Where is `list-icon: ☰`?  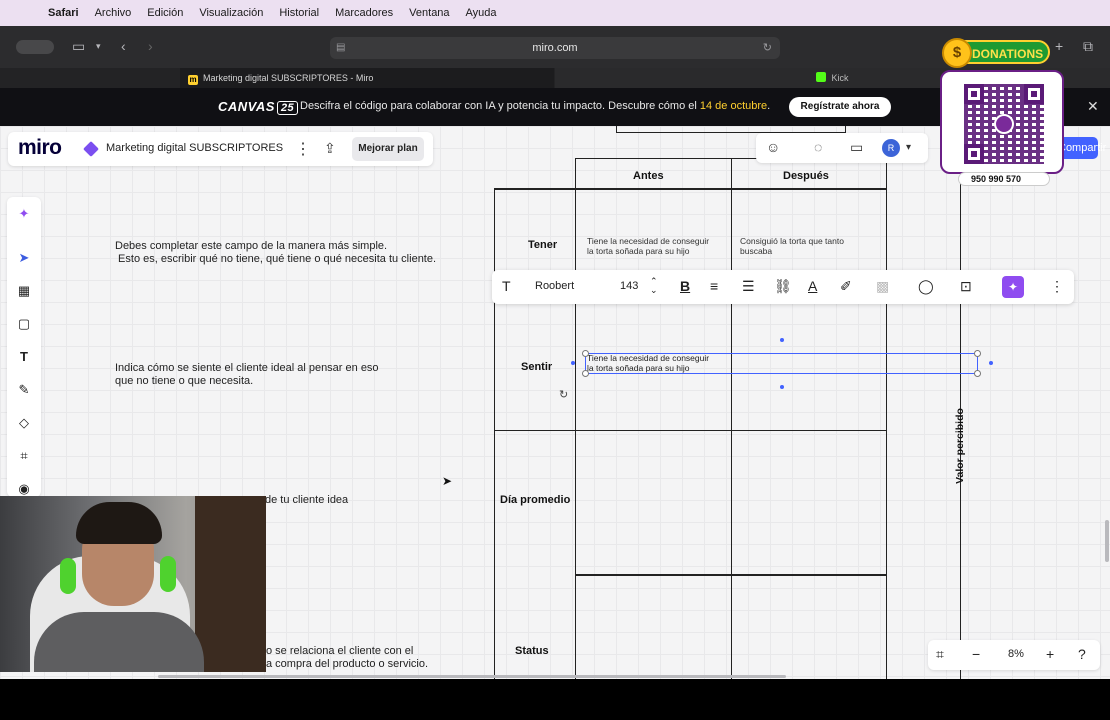 list-icon: ☰ is located at coordinates (748, 286).